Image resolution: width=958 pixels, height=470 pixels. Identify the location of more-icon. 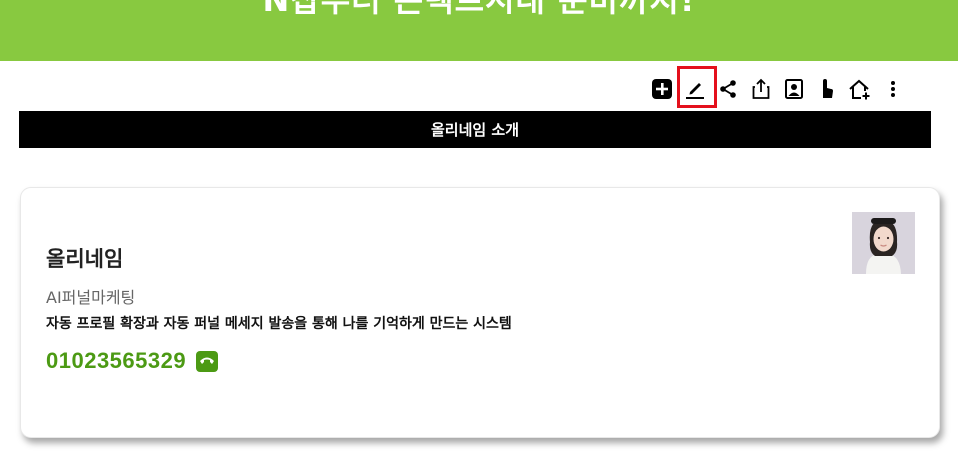
(892, 89).